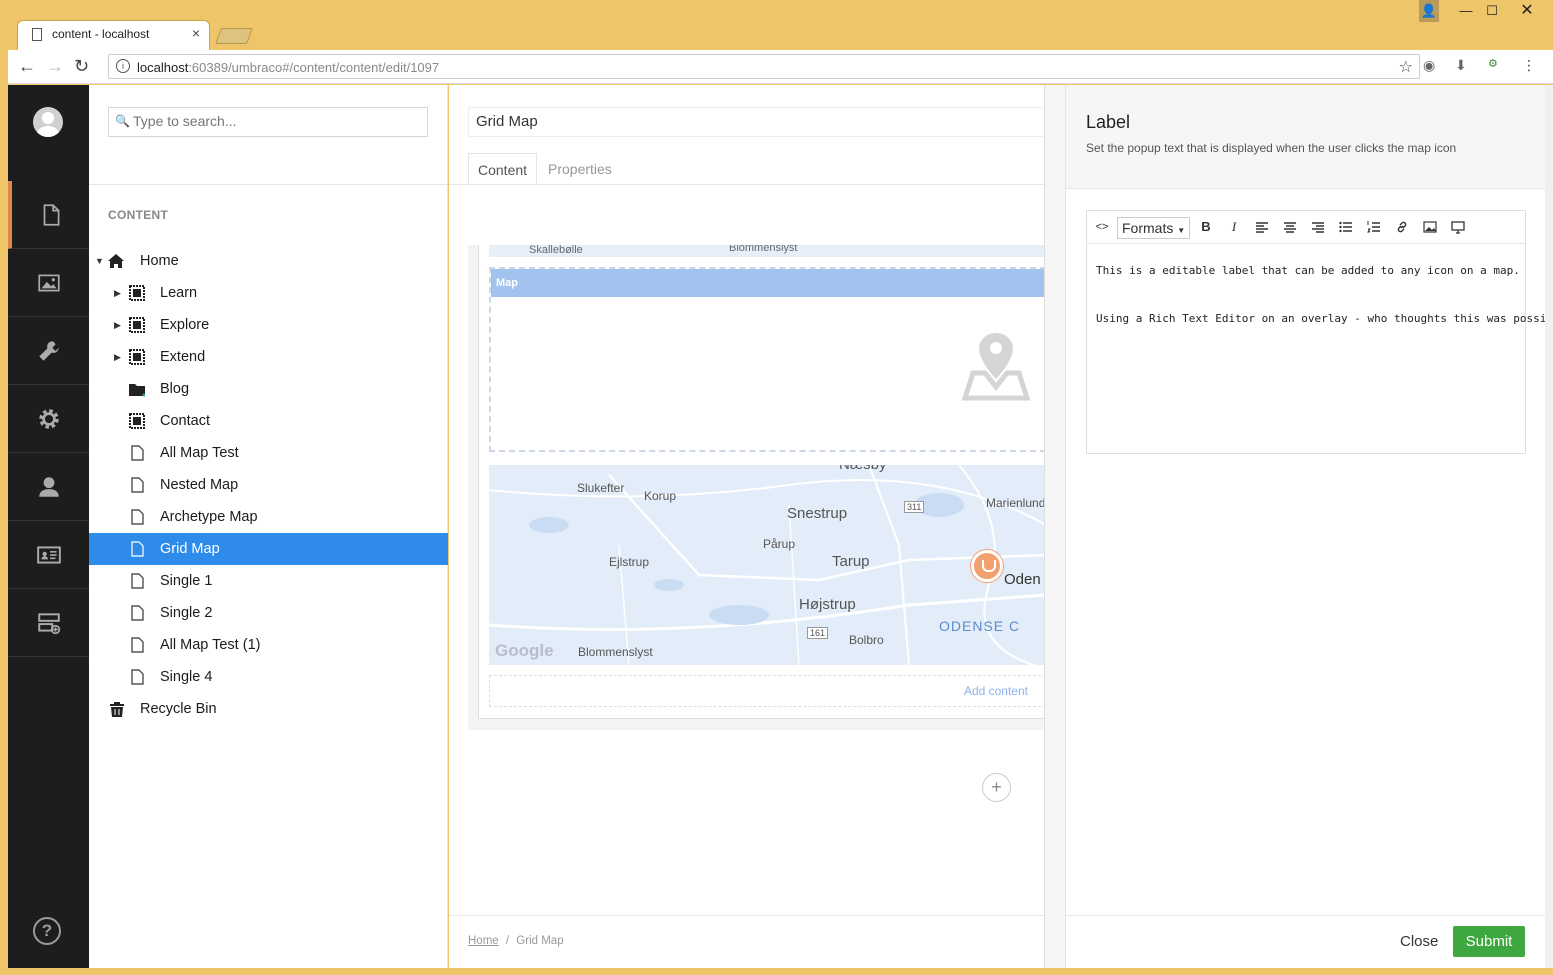  What do you see at coordinates (863, 469) in the screenshot?
I see `map-label: Næsby` at bounding box center [863, 469].